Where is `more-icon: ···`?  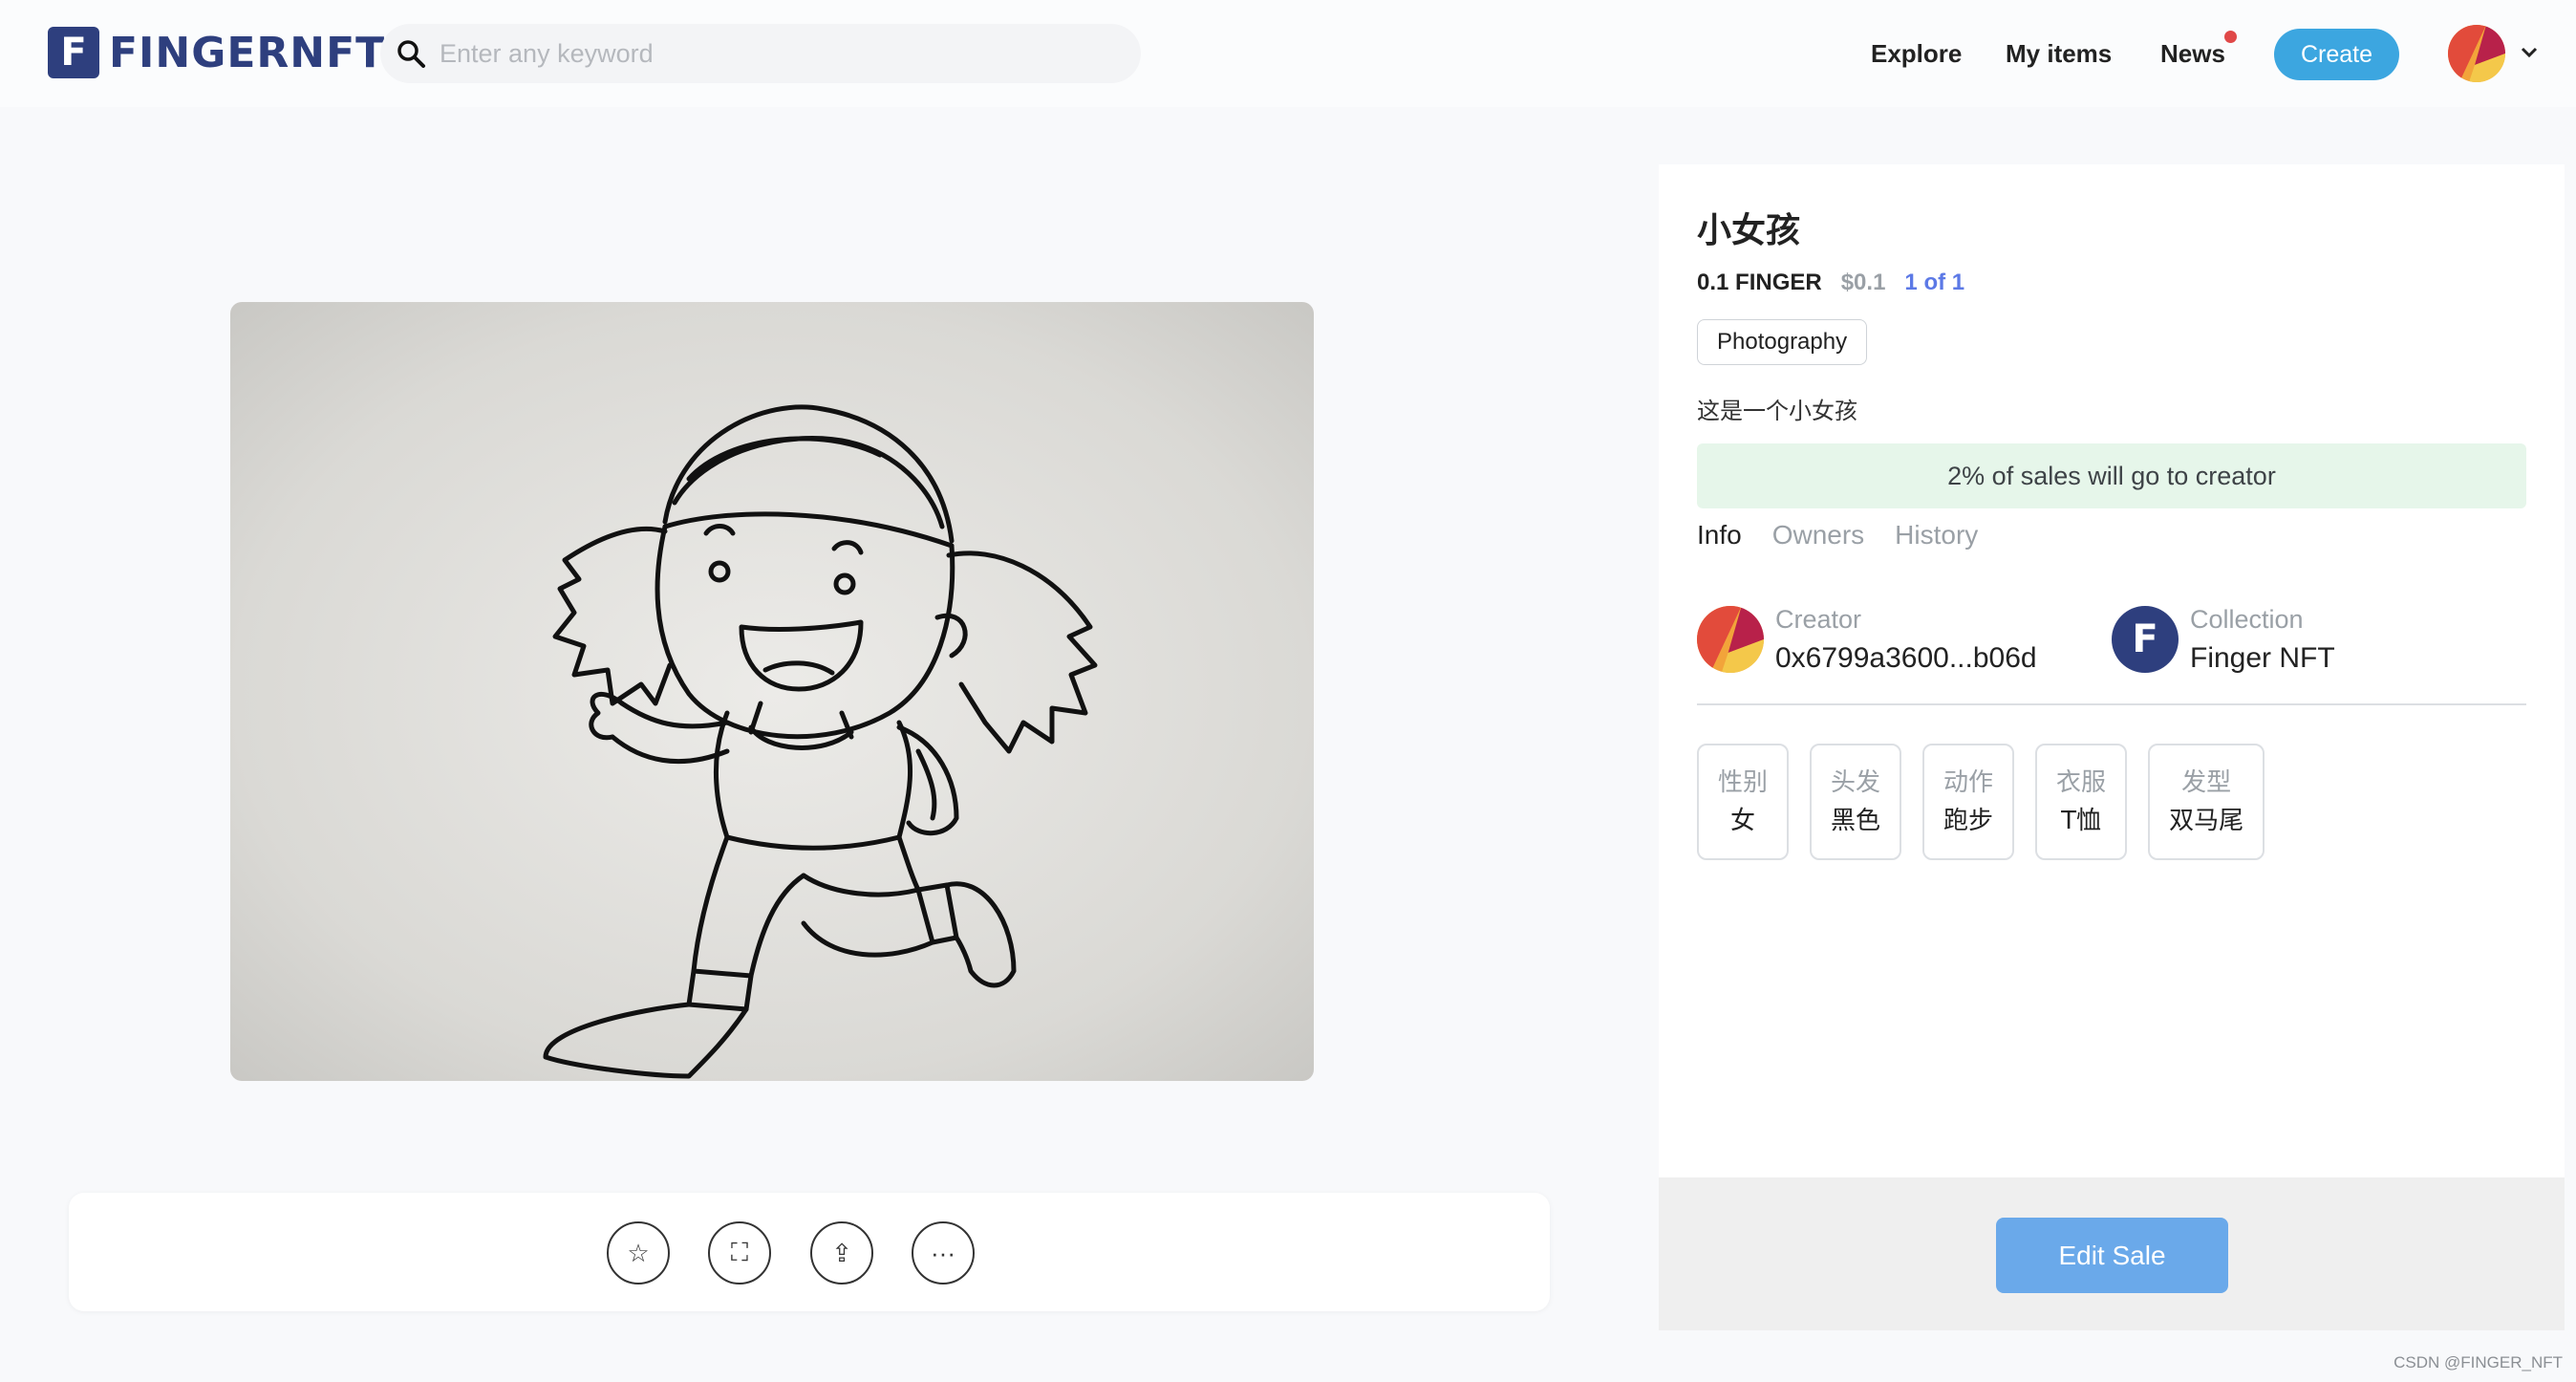 more-icon: ··· is located at coordinates (943, 1253).